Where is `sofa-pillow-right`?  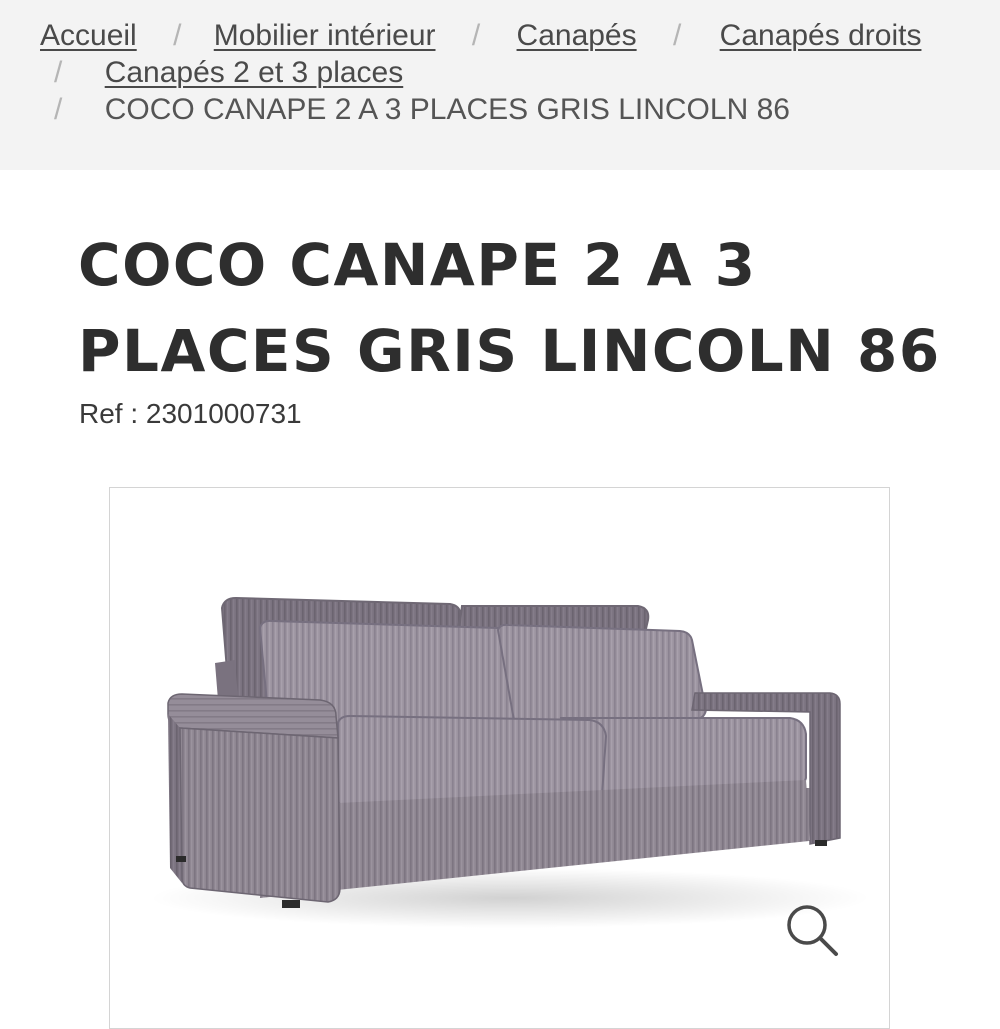
sofa-pillow-right is located at coordinates (602, 675).